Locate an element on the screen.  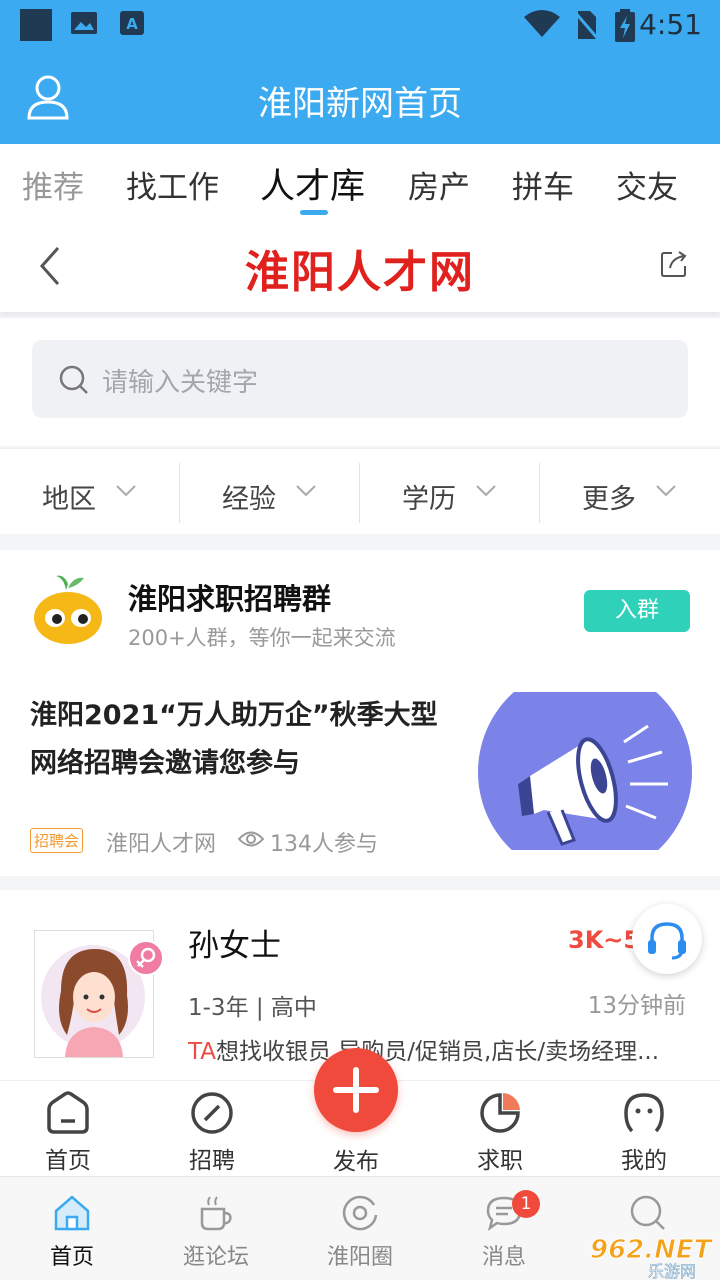
news-title: 淮阳2021“万人助万企”秋季大型网络招聘会邀请您参与 is located at coordinates (240, 740).